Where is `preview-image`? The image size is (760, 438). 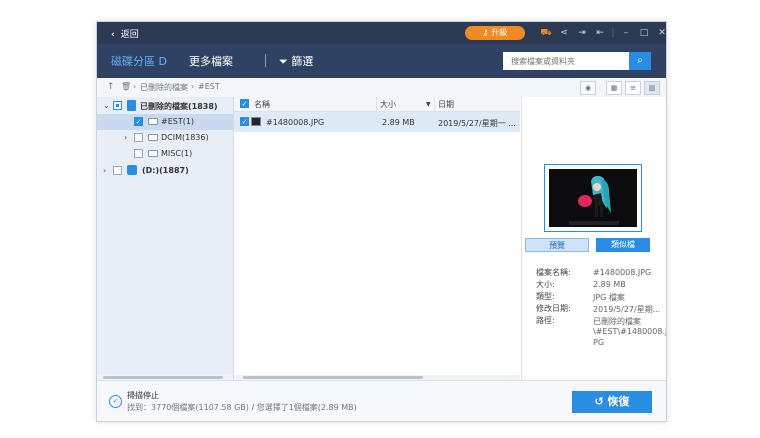 preview-image is located at coordinates (593, 198).